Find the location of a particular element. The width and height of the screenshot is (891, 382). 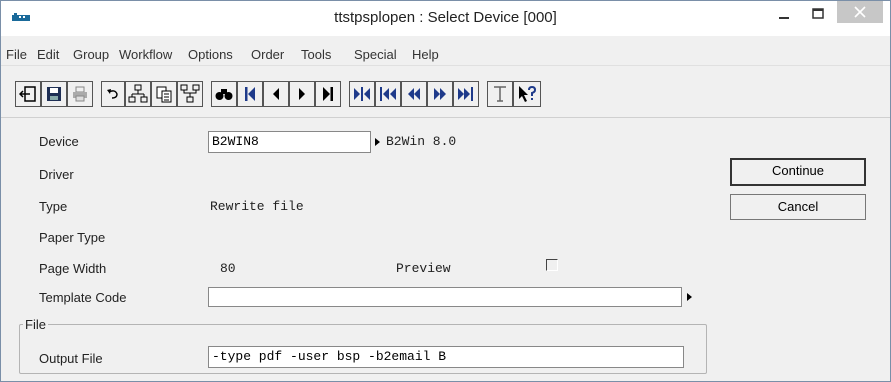

save-button is located at coordinates (54, 94).